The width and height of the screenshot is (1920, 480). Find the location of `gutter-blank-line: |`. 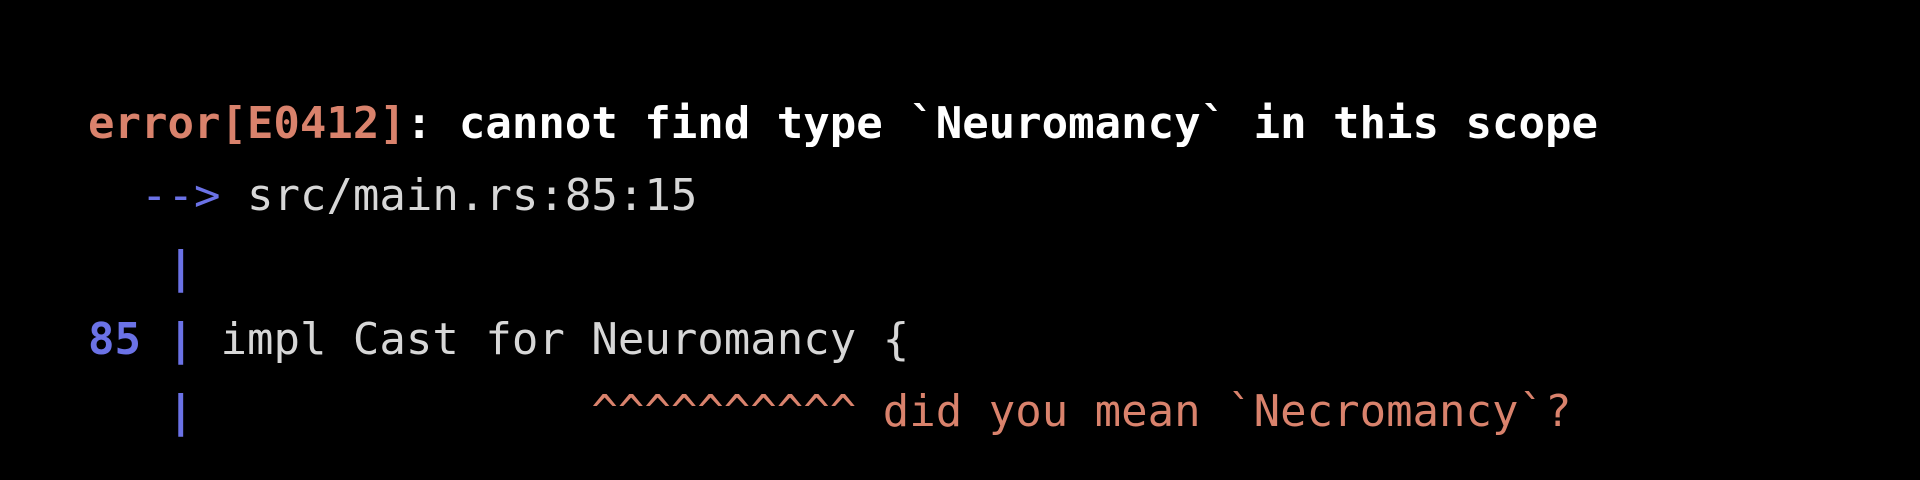

gutter-blank-line: | is located at coordinates (1004, 268).